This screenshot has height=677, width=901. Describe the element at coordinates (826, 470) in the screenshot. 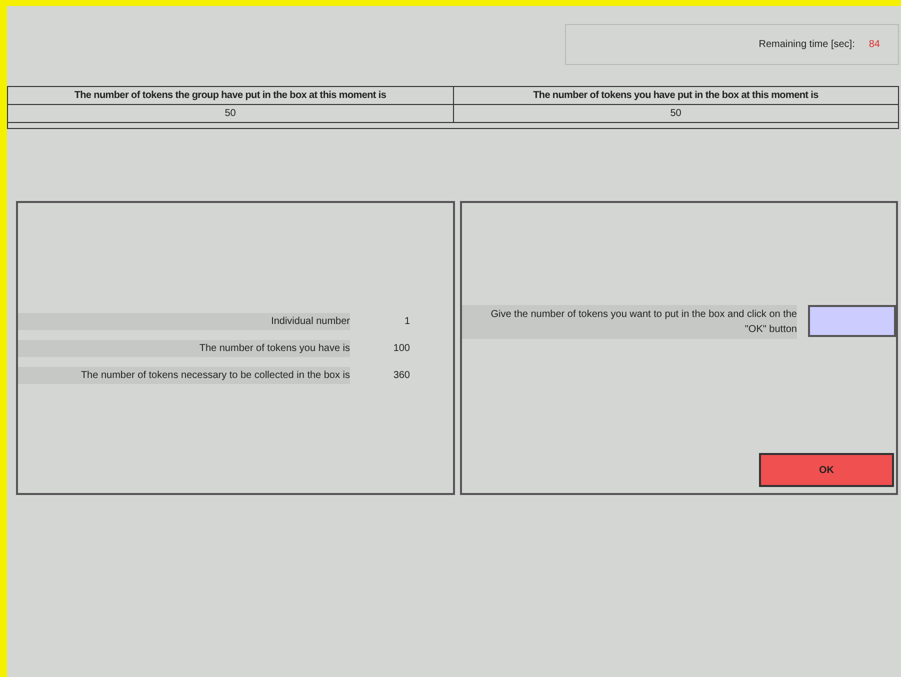

I see `ok-button: OK` at that location.